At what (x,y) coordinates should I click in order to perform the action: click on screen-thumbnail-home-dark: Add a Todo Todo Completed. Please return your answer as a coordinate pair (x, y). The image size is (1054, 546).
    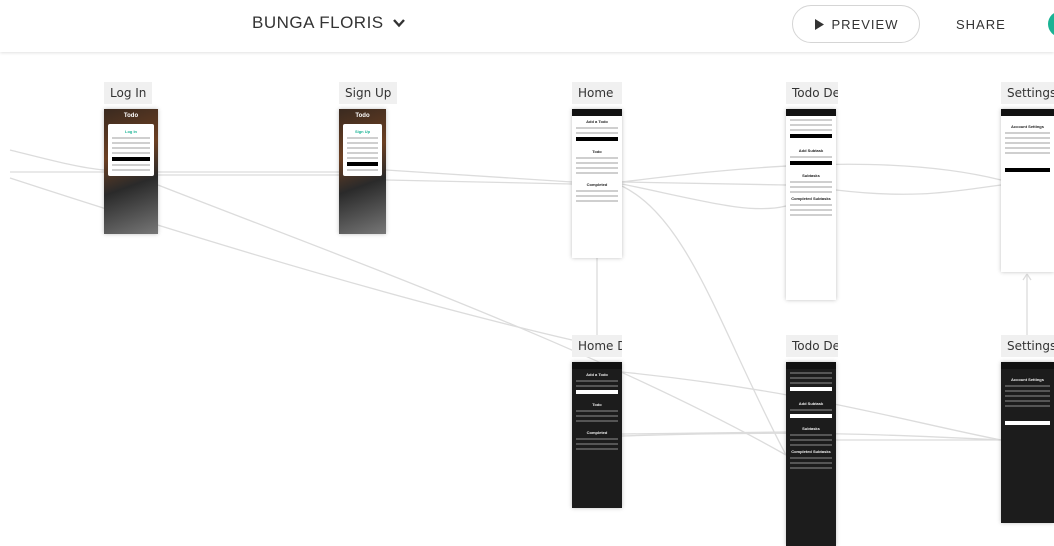
    Looking at the image, I should click on (597, 435).